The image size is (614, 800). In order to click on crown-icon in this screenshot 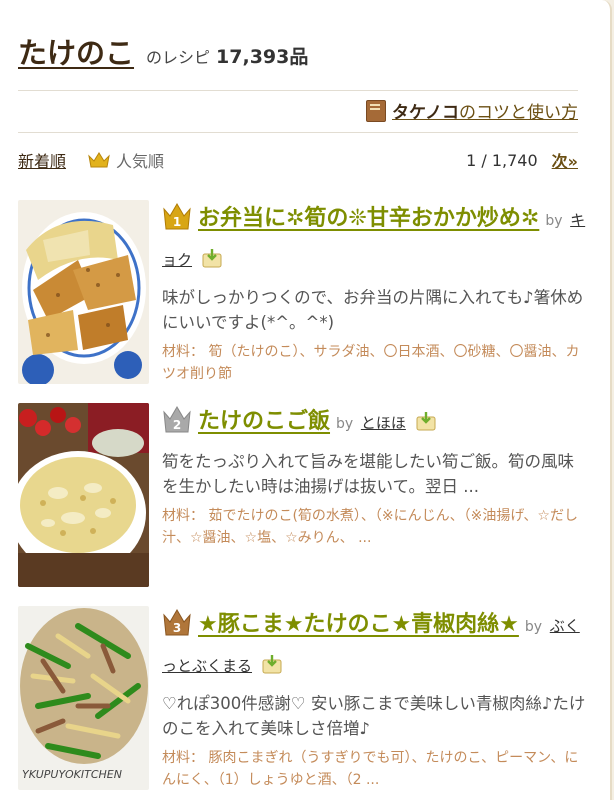, I will do `click(99, 160)`.